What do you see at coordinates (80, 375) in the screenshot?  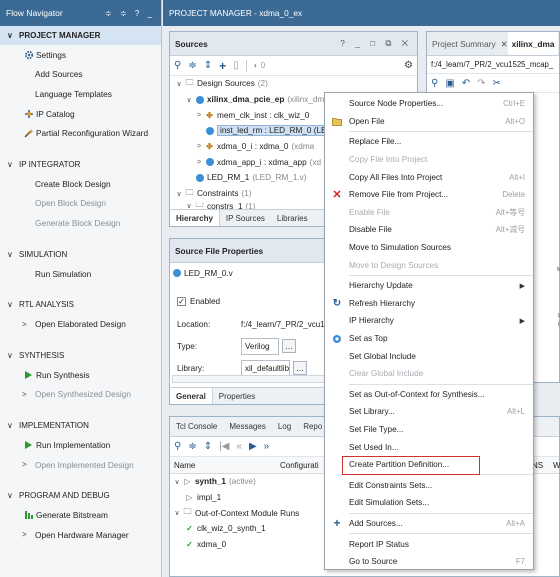 I see `nav-run-synthesis: Run Synthesis` at bounding box center [80, 375].